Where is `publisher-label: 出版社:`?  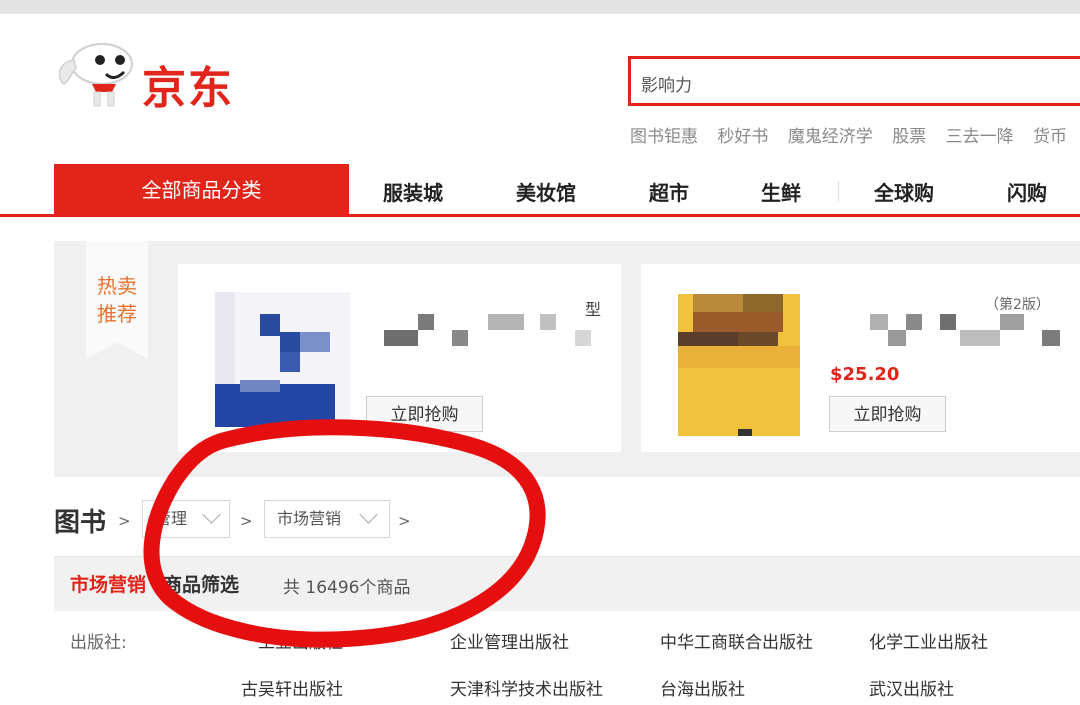 publisher-label: 出版社: is located at coordinates (98, 643).